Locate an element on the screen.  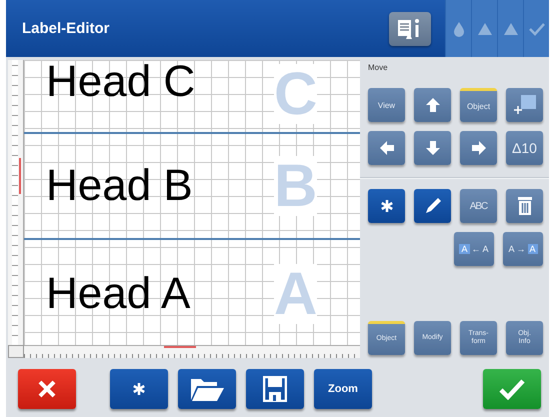
cancel-button is located at coordinates (47, 389).